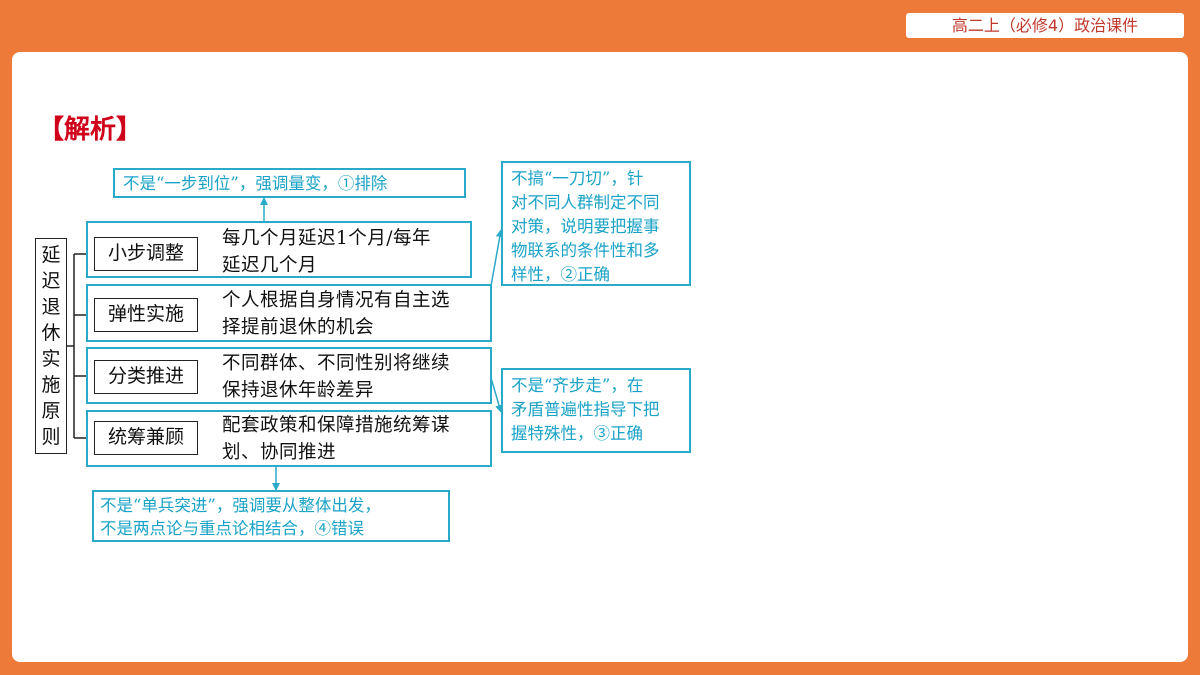 The image size is (1200, 675). What do you see at coordinates (585, 226) in the screenshot?
I see `note-line: 对策，说明要把握事` at bounding box center [585, 226].